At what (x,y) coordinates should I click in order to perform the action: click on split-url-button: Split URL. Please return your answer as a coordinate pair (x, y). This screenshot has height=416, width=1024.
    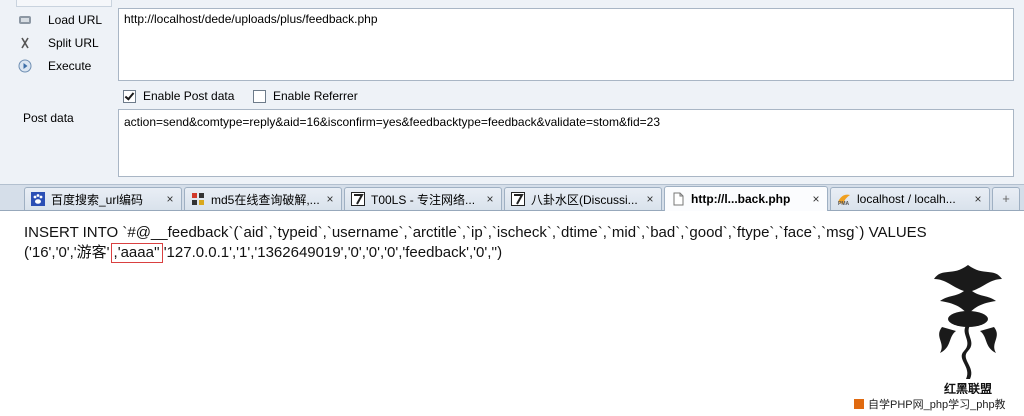
    Looking at the image, I should click on (58, 43).